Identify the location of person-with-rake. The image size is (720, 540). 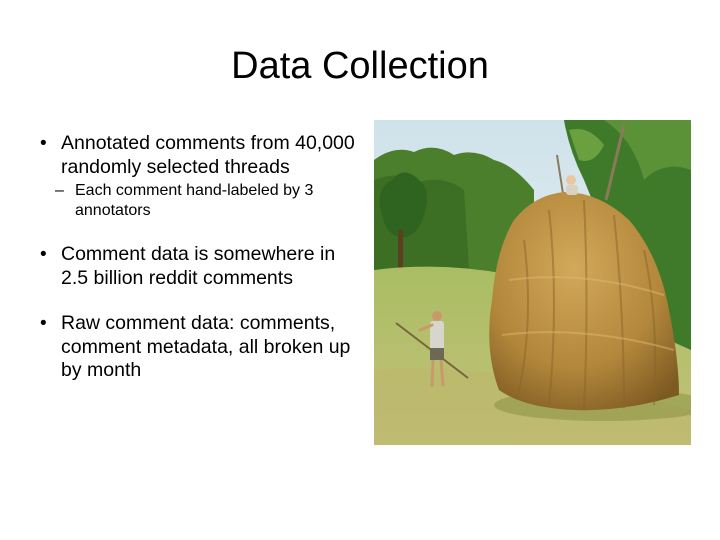
(437, 316).